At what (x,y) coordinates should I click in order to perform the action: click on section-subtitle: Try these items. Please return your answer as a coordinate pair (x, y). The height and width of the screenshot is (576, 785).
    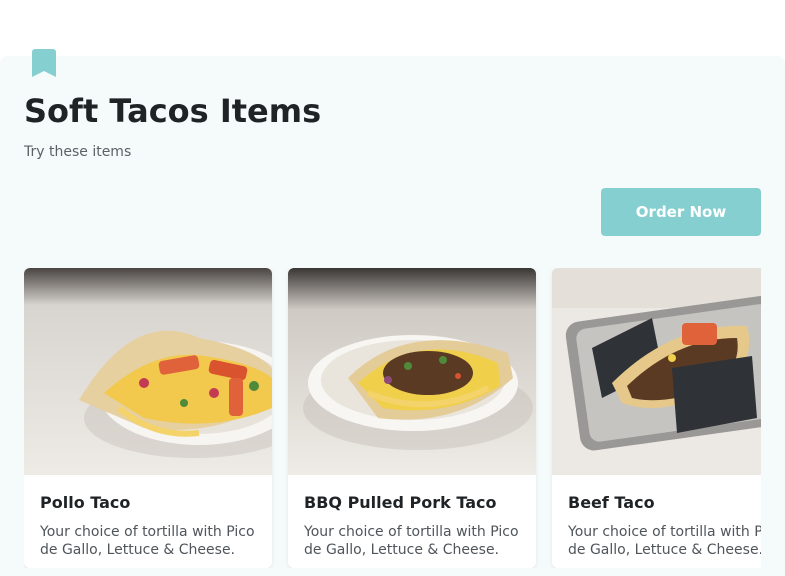
    Looking at the image, I should click on (78, 152).